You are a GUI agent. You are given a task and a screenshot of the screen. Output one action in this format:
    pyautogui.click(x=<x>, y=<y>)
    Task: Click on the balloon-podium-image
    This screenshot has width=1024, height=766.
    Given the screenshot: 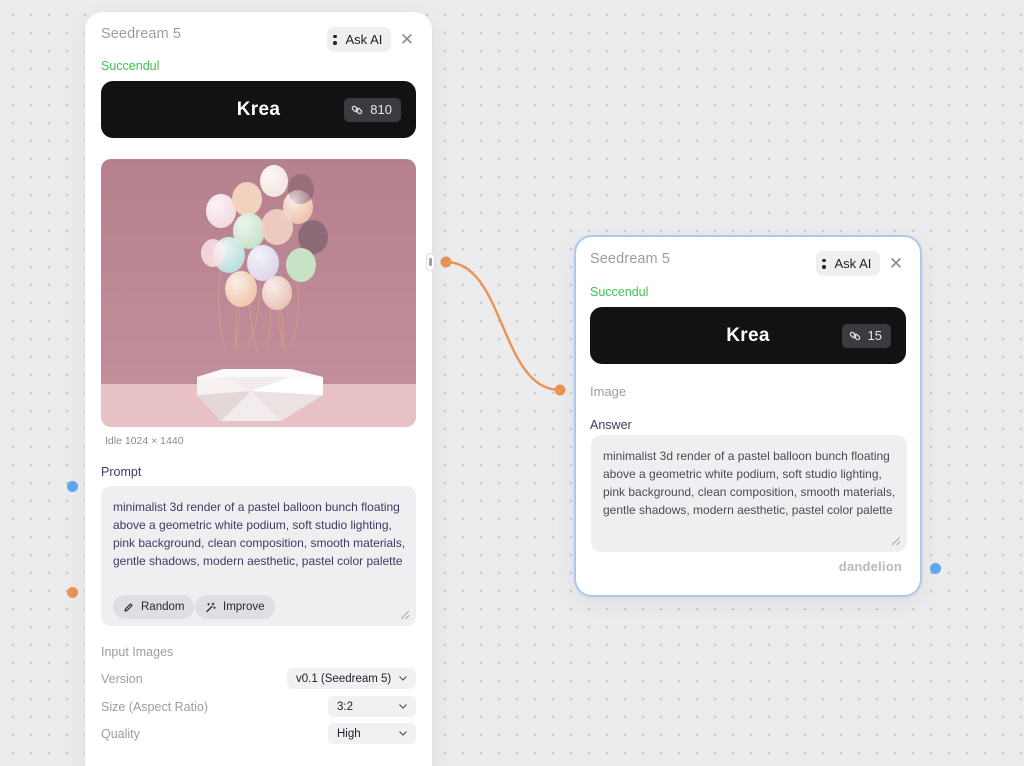 What is the action you would take?
    pyautogui.click(x=258, y=293)
    